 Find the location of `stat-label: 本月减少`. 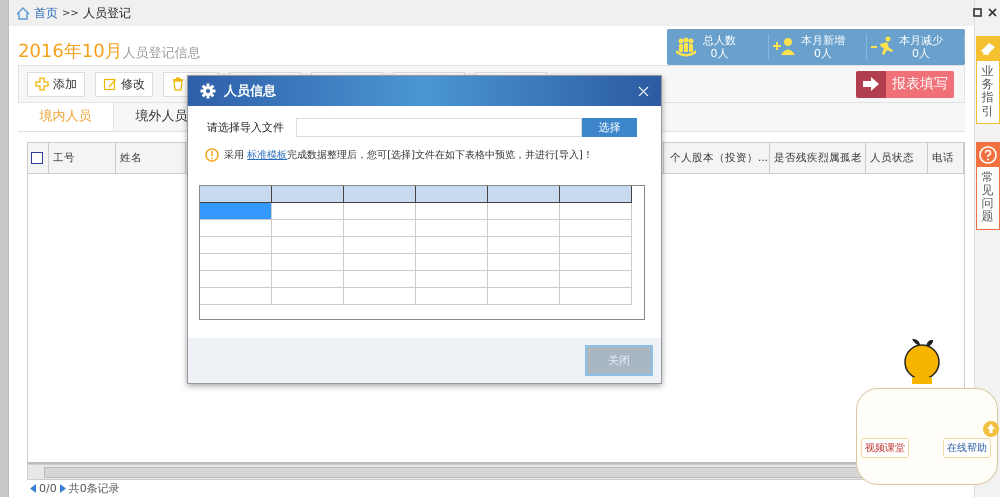

stat-label: 本月减少 is located at coordinates (921, 40).